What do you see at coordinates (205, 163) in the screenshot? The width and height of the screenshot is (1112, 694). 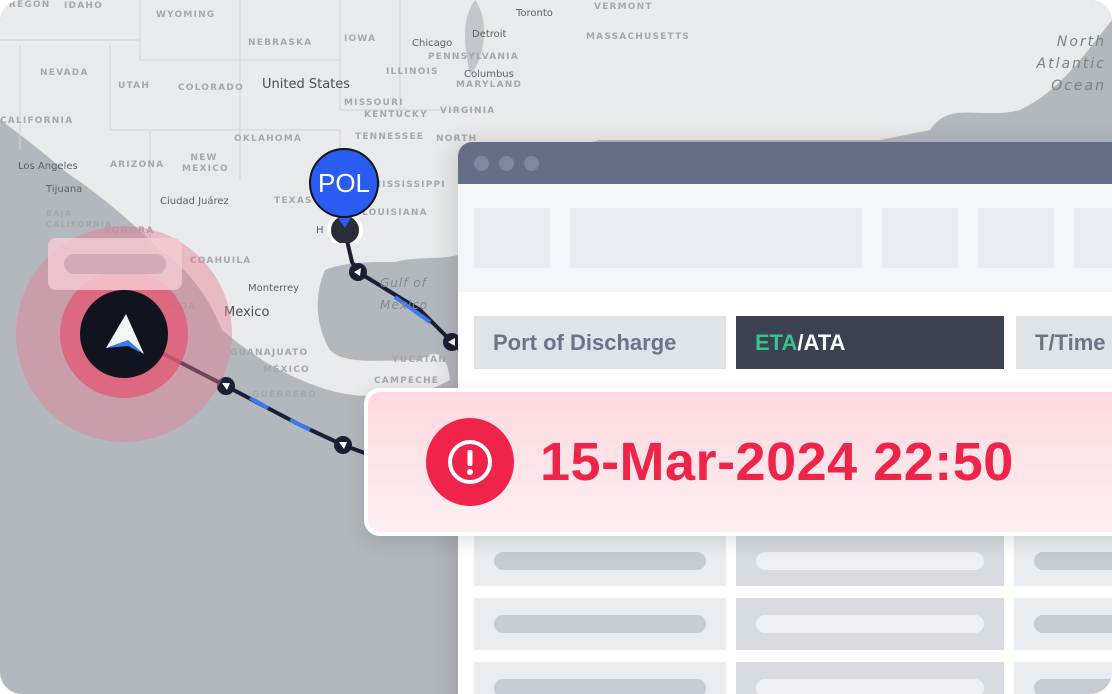 I see `map-label: NEW MEXICO` at bounding box center [205, 163].